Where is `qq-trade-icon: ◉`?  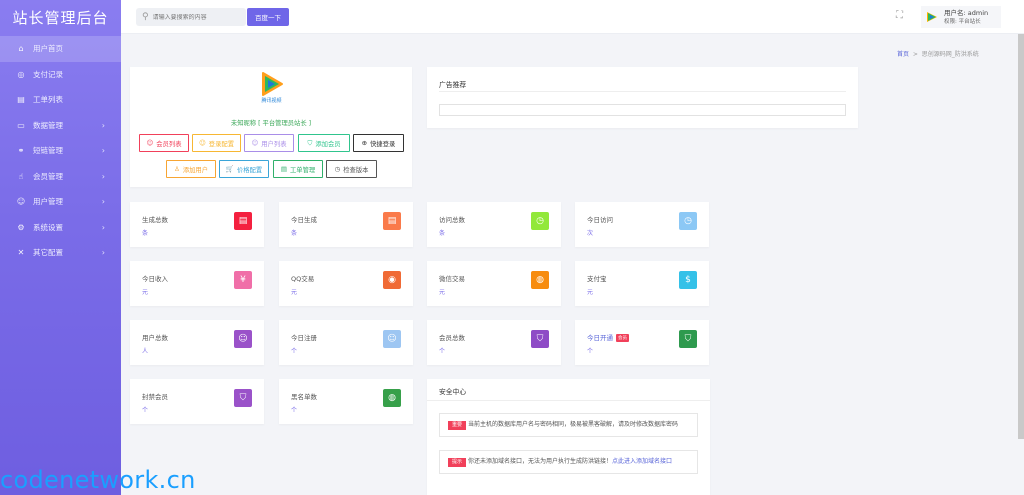
qq-trade-icon: ◉ is located at coordinates (392, 280).